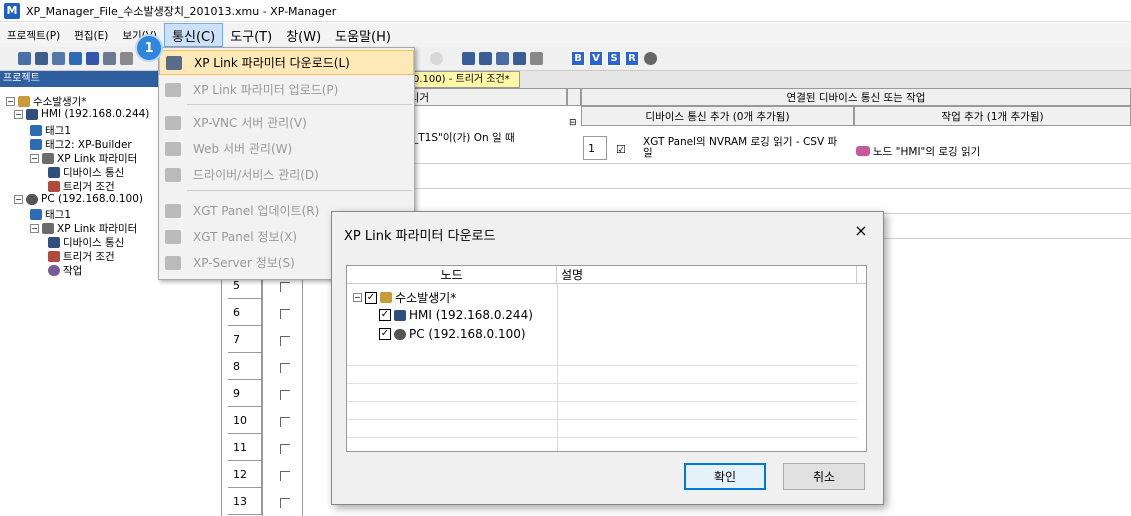  What do you see at coordinates (36, 214) in the screenshot?
I see `tag-icon` at bounding box center [36, 214].